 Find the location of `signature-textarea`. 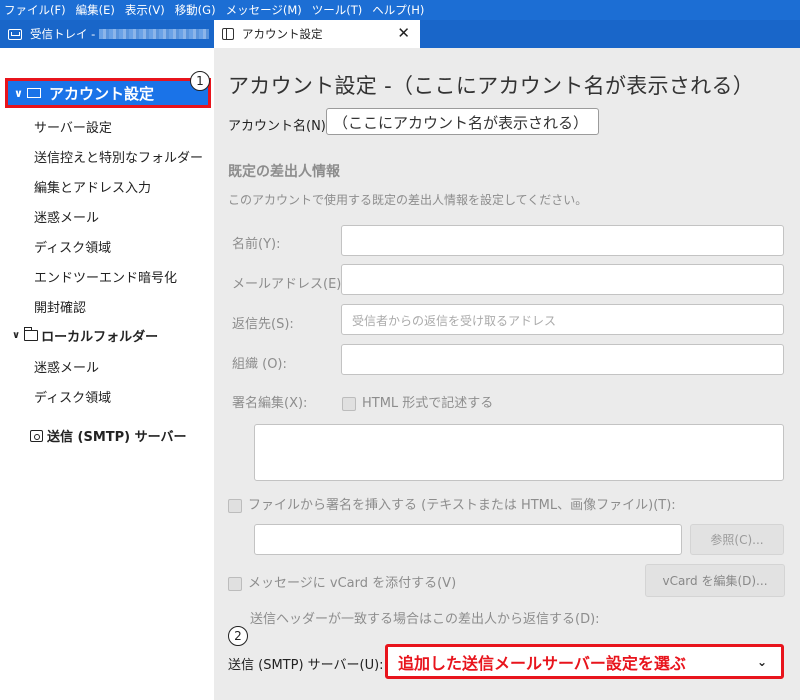

signature-textarea is located at coordinates (519, 452).